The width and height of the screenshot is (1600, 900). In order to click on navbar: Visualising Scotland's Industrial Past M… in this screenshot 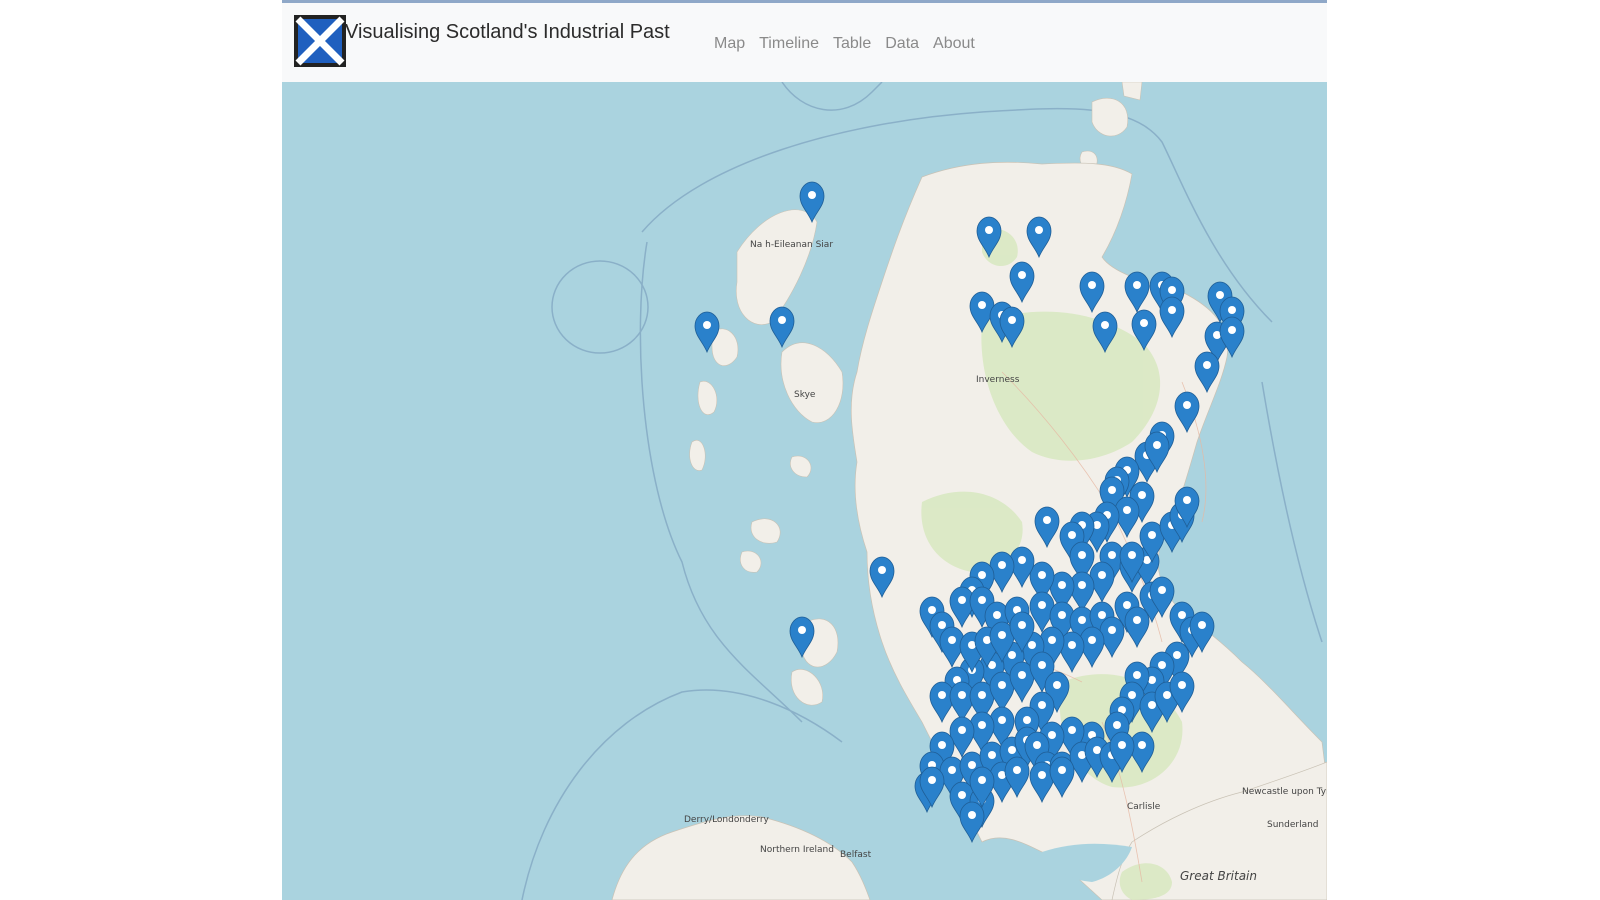, I will do `click(804, 42)`.